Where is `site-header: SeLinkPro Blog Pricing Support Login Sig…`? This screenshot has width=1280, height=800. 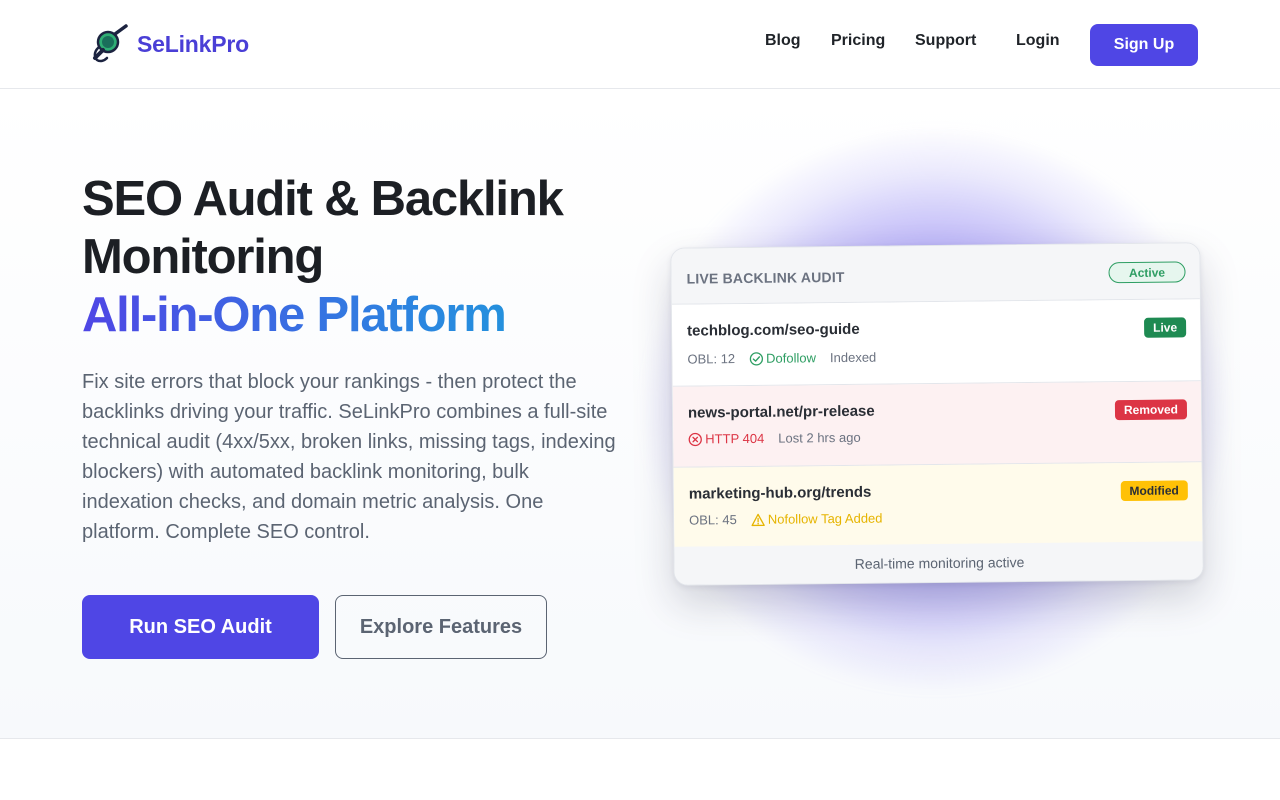
site-header: SeLinkPro Blog Pricing Support Login Sig… is located at coordinates (640, 44).